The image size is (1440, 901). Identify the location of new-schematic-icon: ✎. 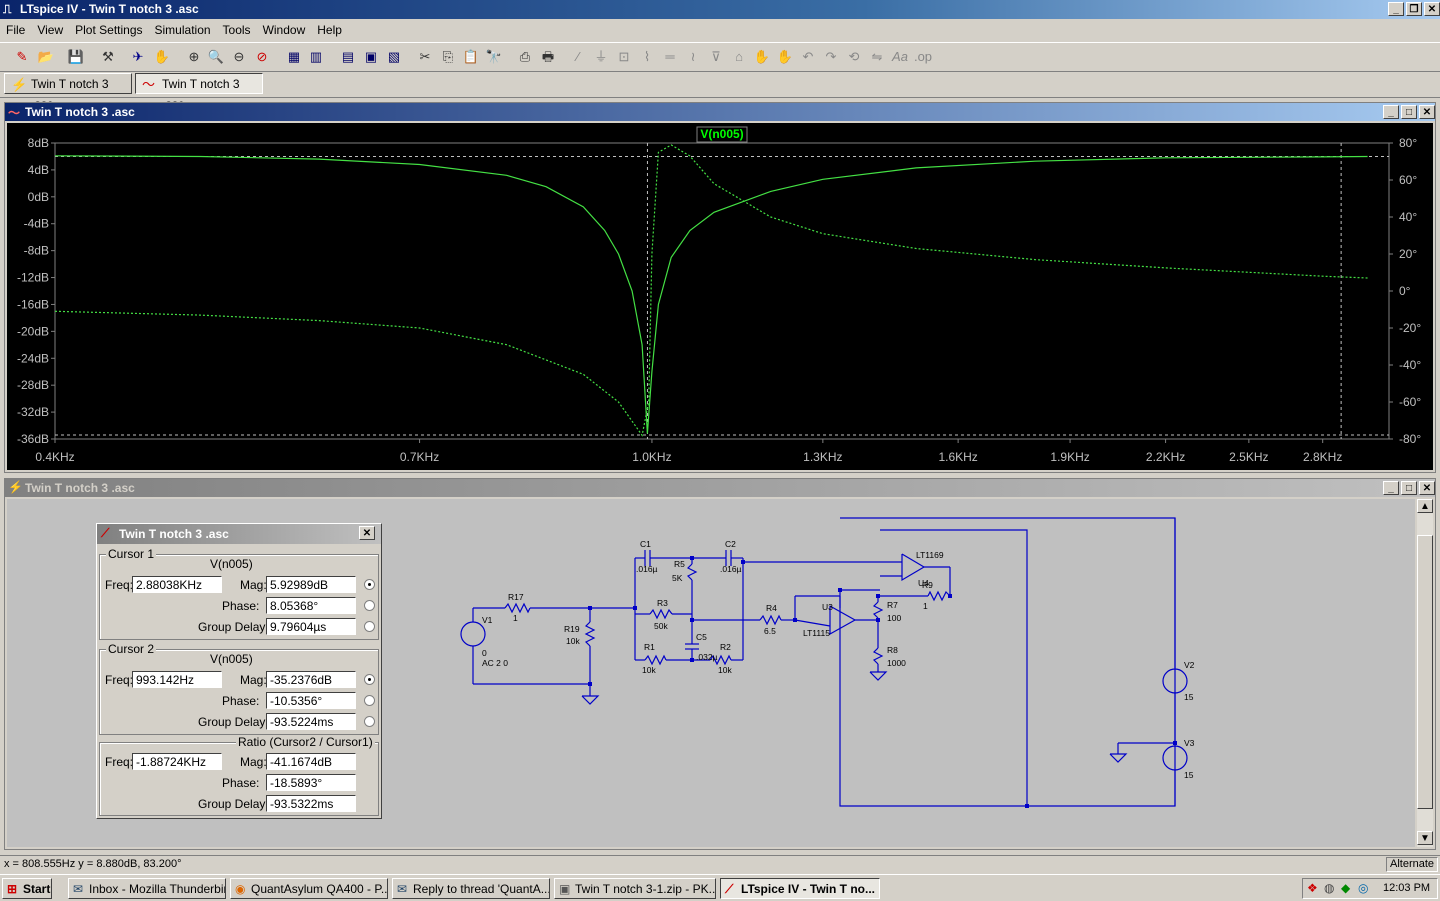
(22, 57).